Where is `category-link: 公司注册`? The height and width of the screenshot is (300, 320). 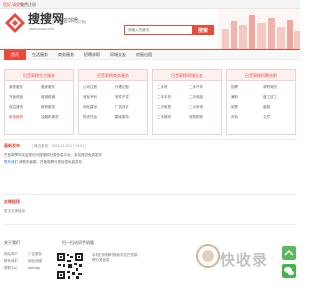
category-link: 公司注册 is located at coordinates (90, 87).